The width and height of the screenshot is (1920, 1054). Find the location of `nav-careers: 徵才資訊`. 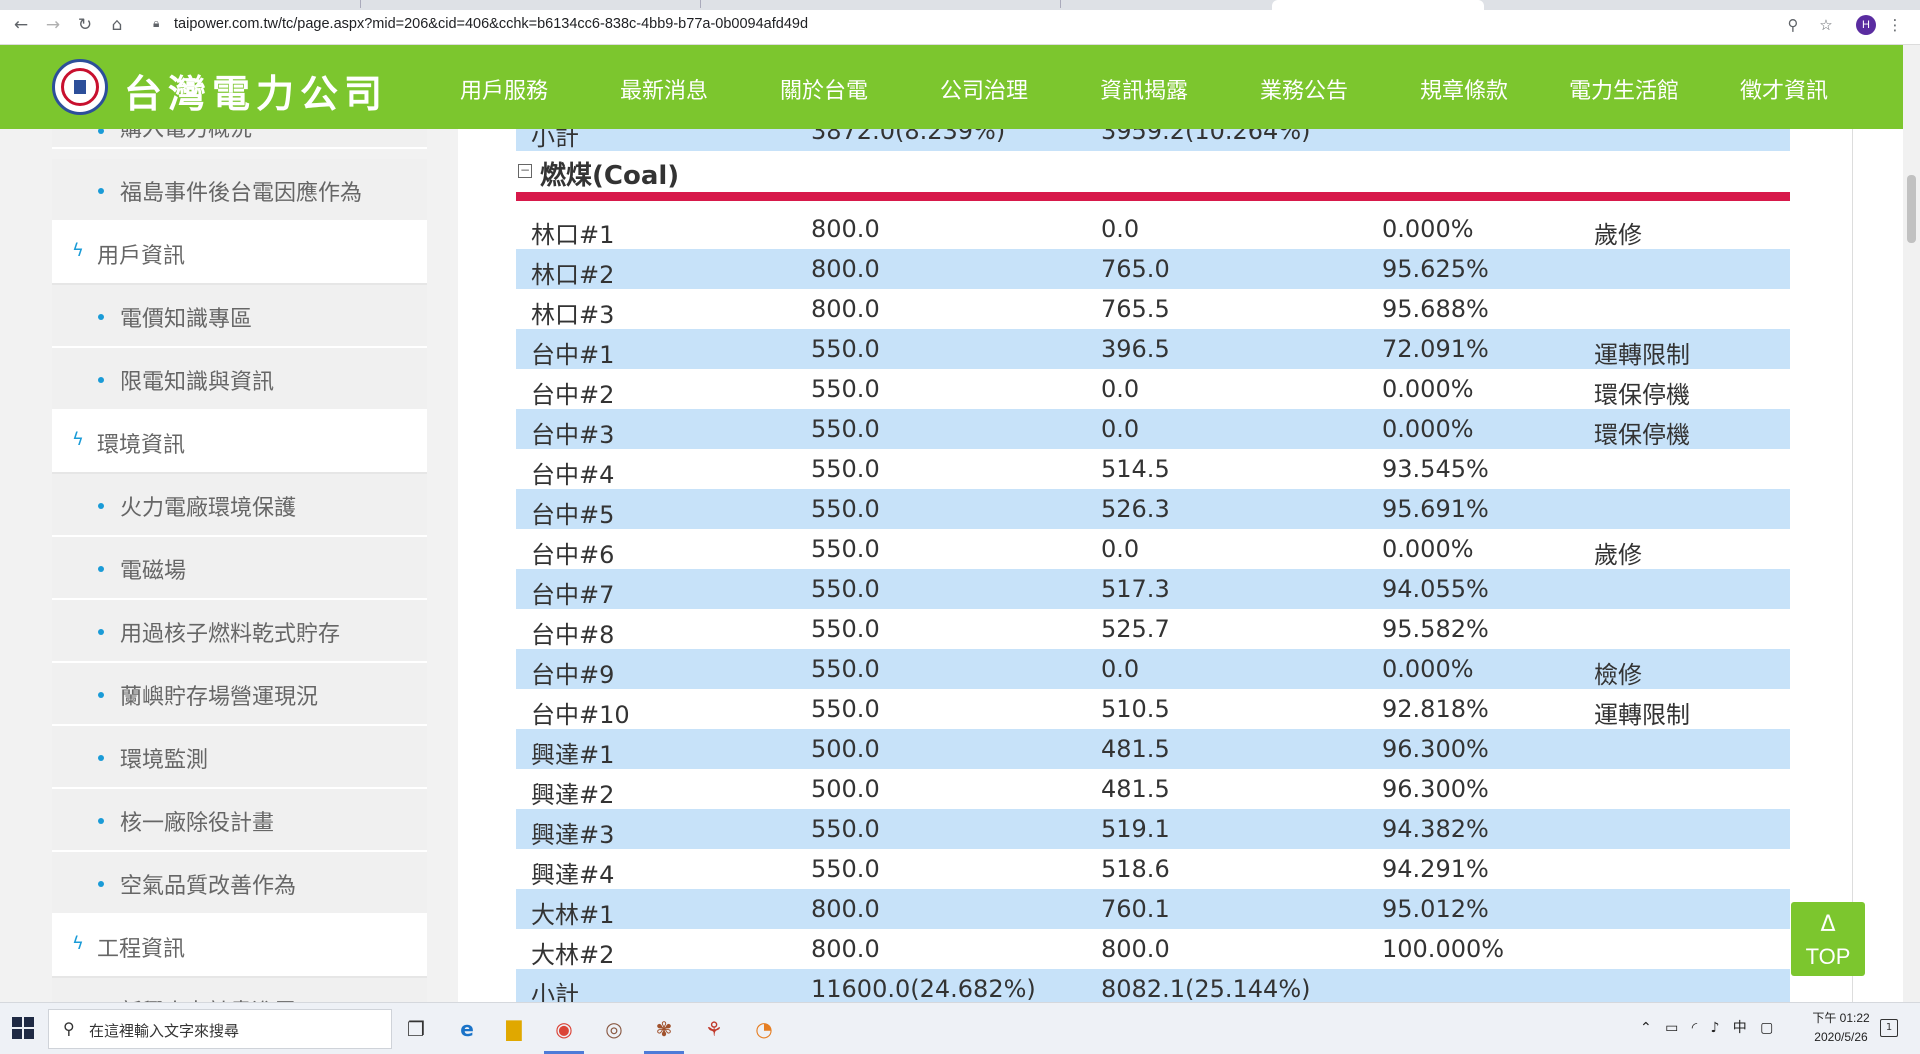

nav-careers: 徵才資訊 is located at coordinates (1784, 88).